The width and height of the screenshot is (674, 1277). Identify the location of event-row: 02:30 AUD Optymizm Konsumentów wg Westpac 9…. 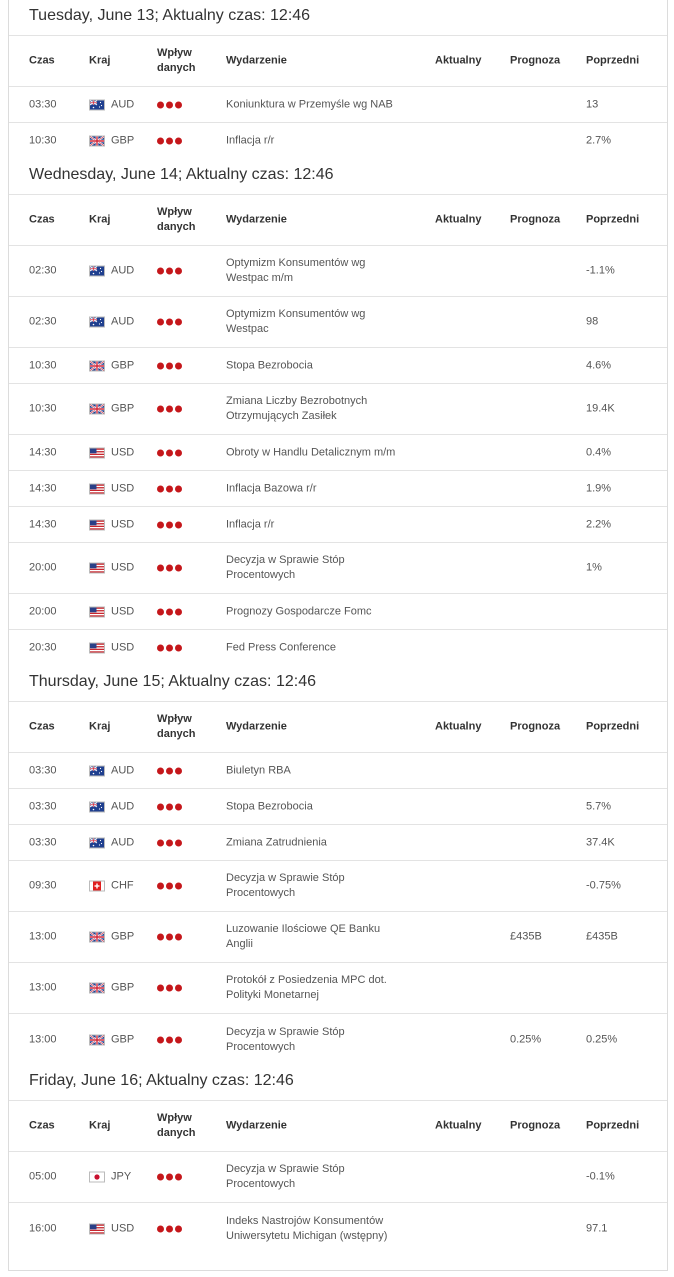
(338, 322).